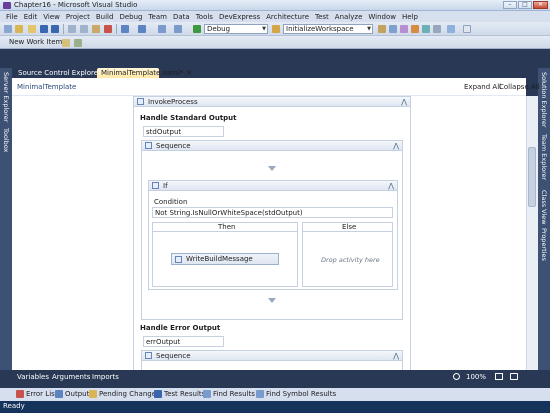  I want to click on menu-build: Build, so click(105, 17).